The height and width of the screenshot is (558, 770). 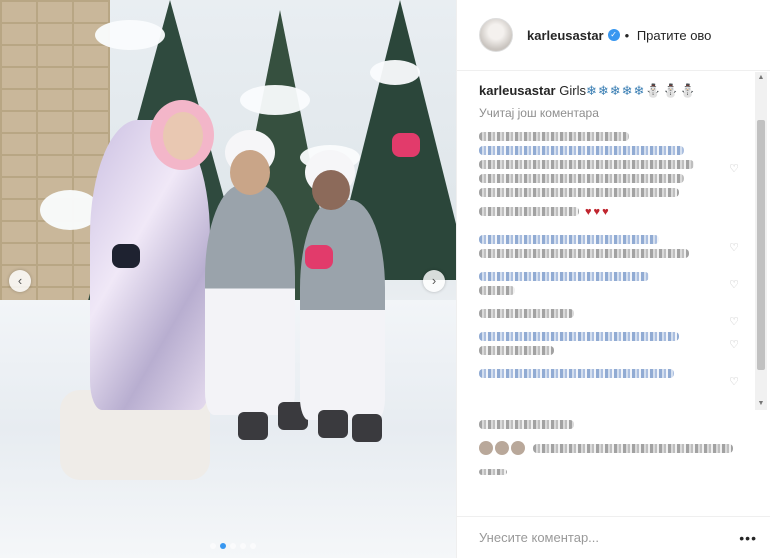 What do you see at coordinates (614, 472) in the screenshot?
I see `timestamp-row` at bounding box center [614, 472].